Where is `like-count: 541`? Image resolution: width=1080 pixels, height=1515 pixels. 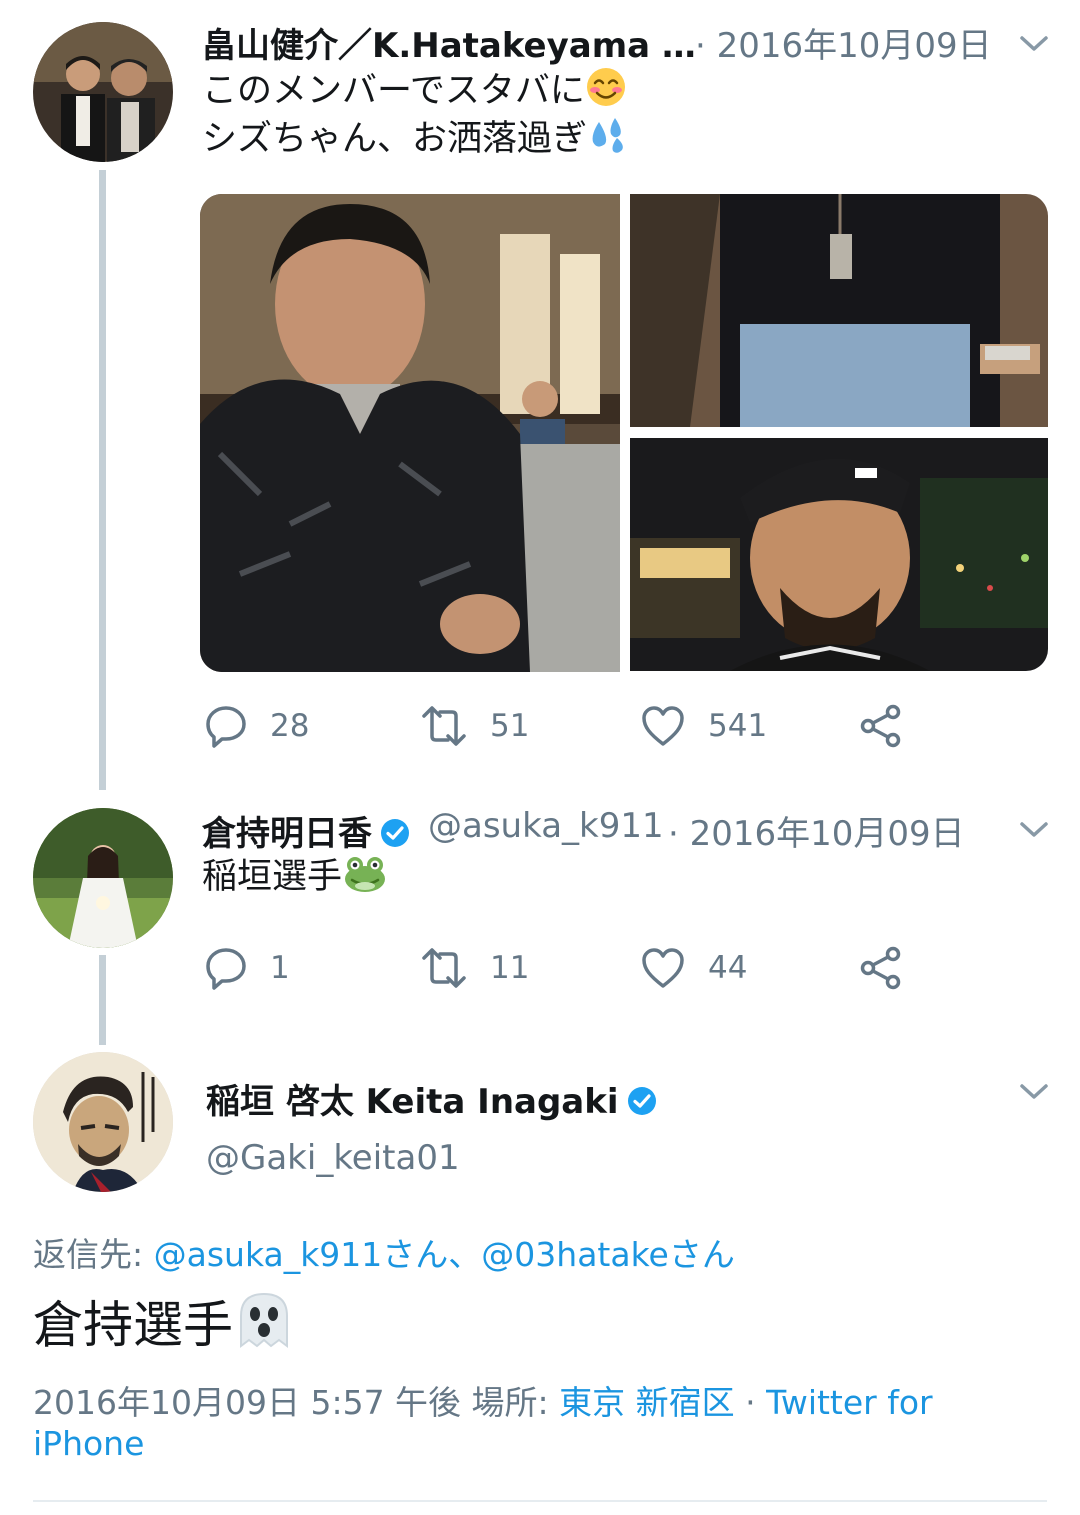
like-count: 541 is located at coordinates (738, 726).